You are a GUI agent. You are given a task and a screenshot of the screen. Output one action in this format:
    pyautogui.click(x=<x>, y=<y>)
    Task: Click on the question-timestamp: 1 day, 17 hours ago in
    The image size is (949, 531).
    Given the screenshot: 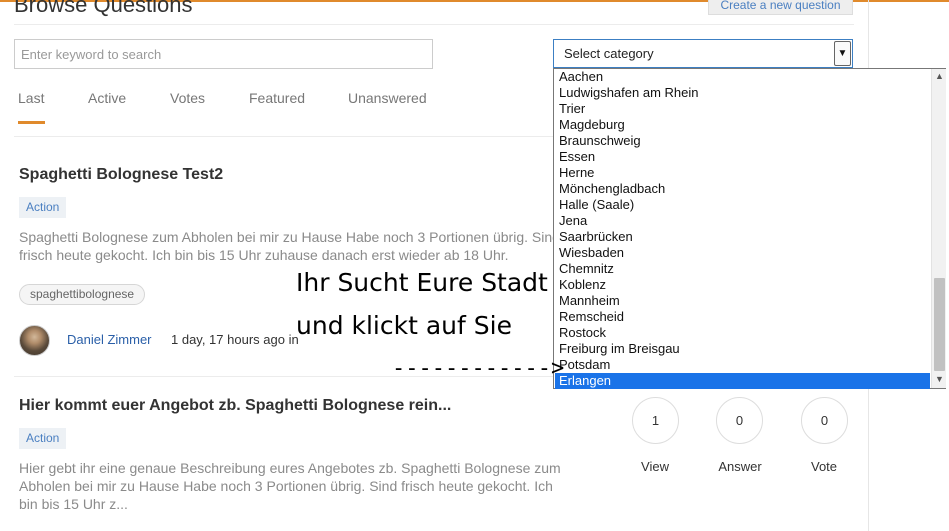 What is the action you would take?
    pyautogui.click(x=235, y=339)
    